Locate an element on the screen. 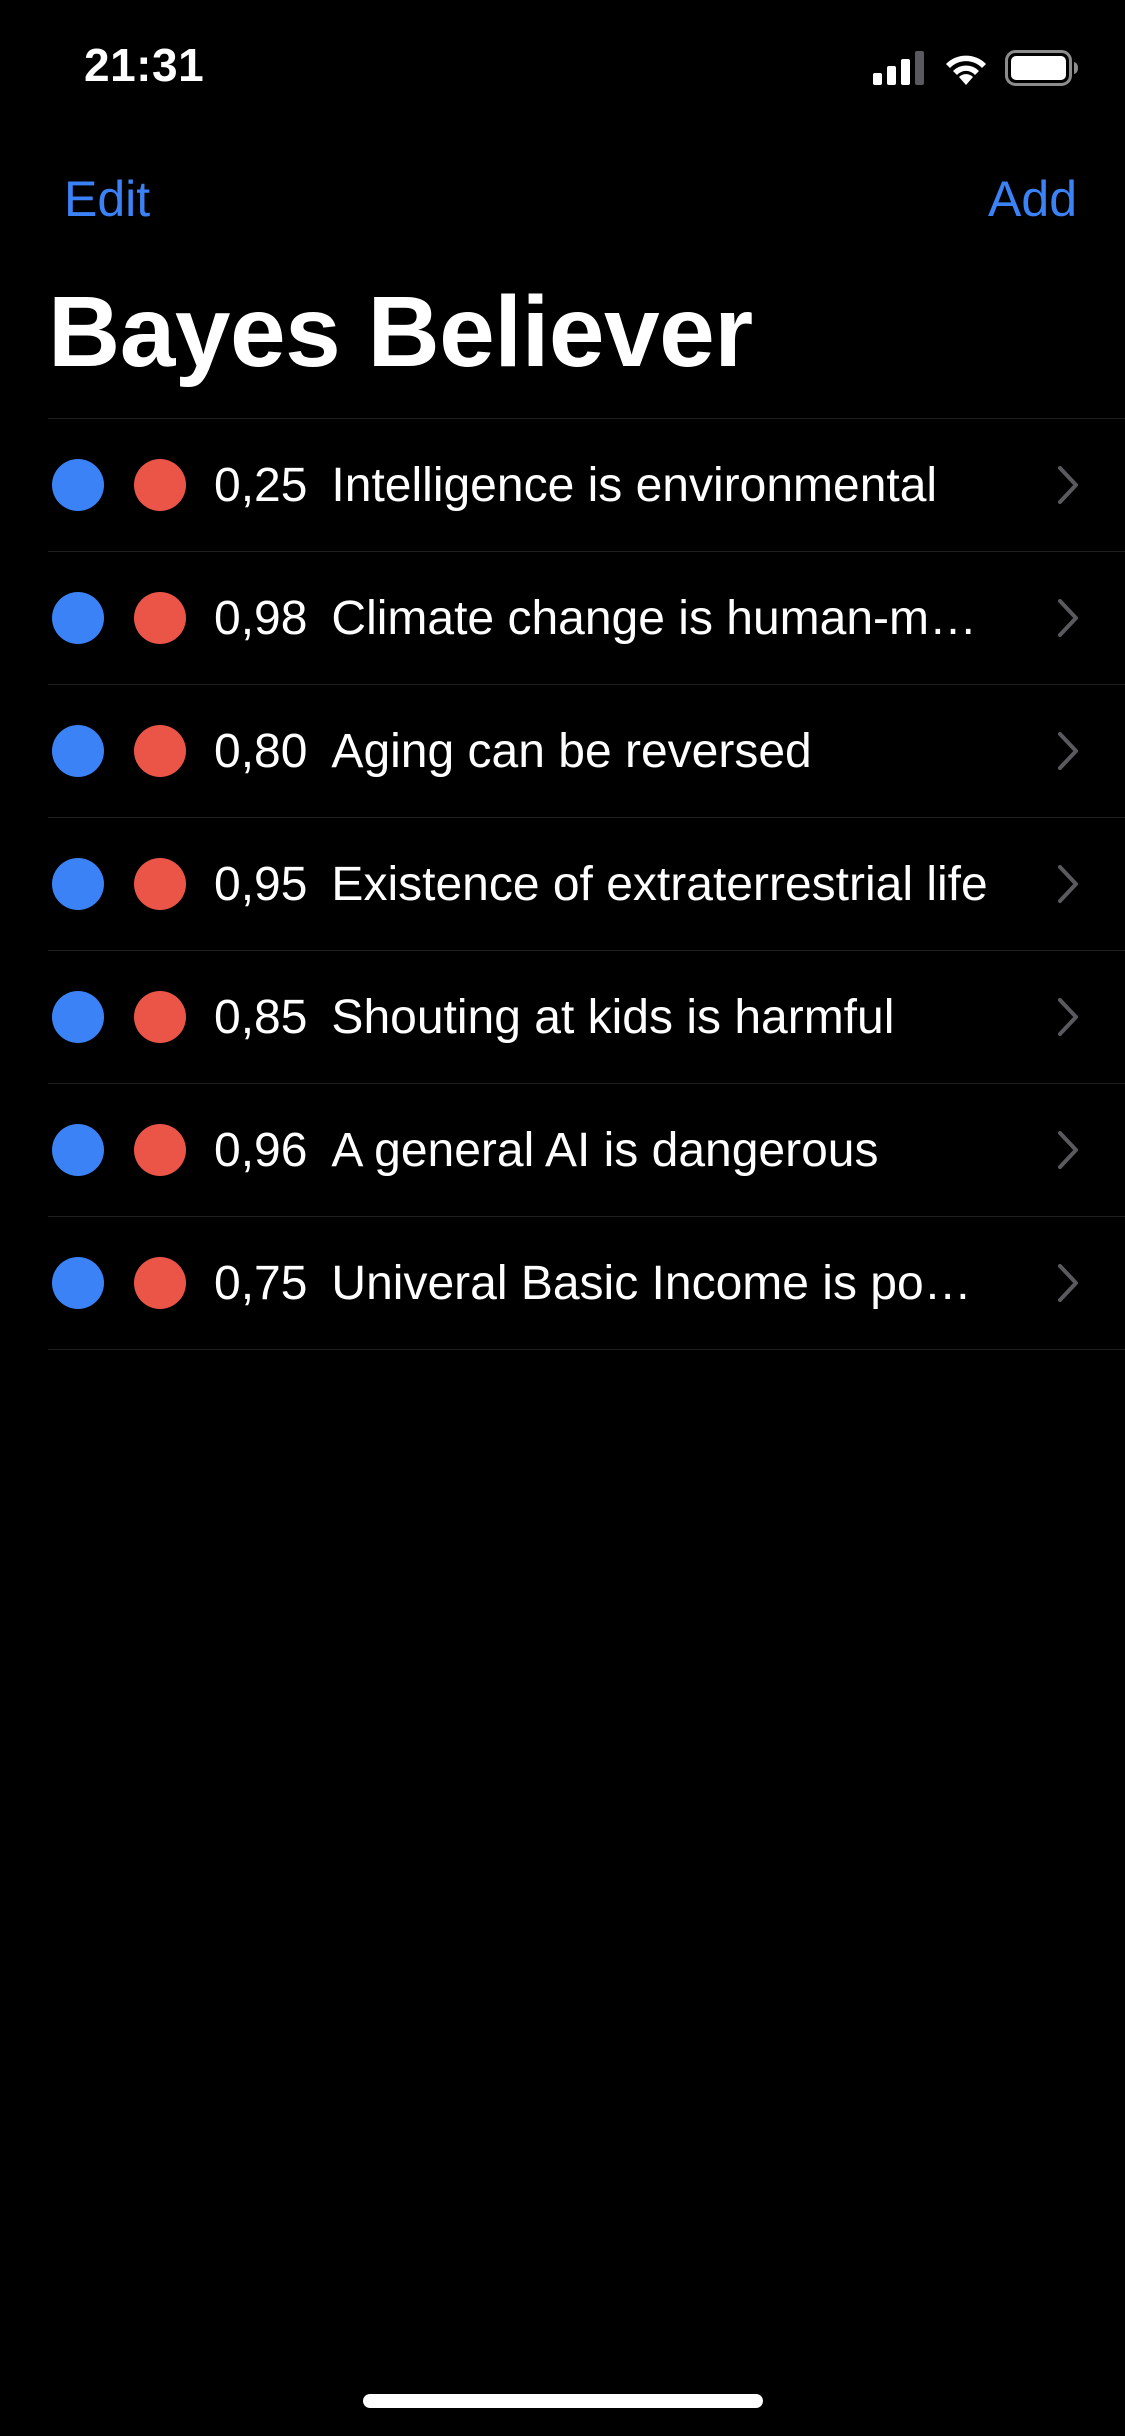 Image resolution: width=1125 pixels, height=2436 pixels. belief-text: Climate change is human-made is located at coordinates (661, 618).